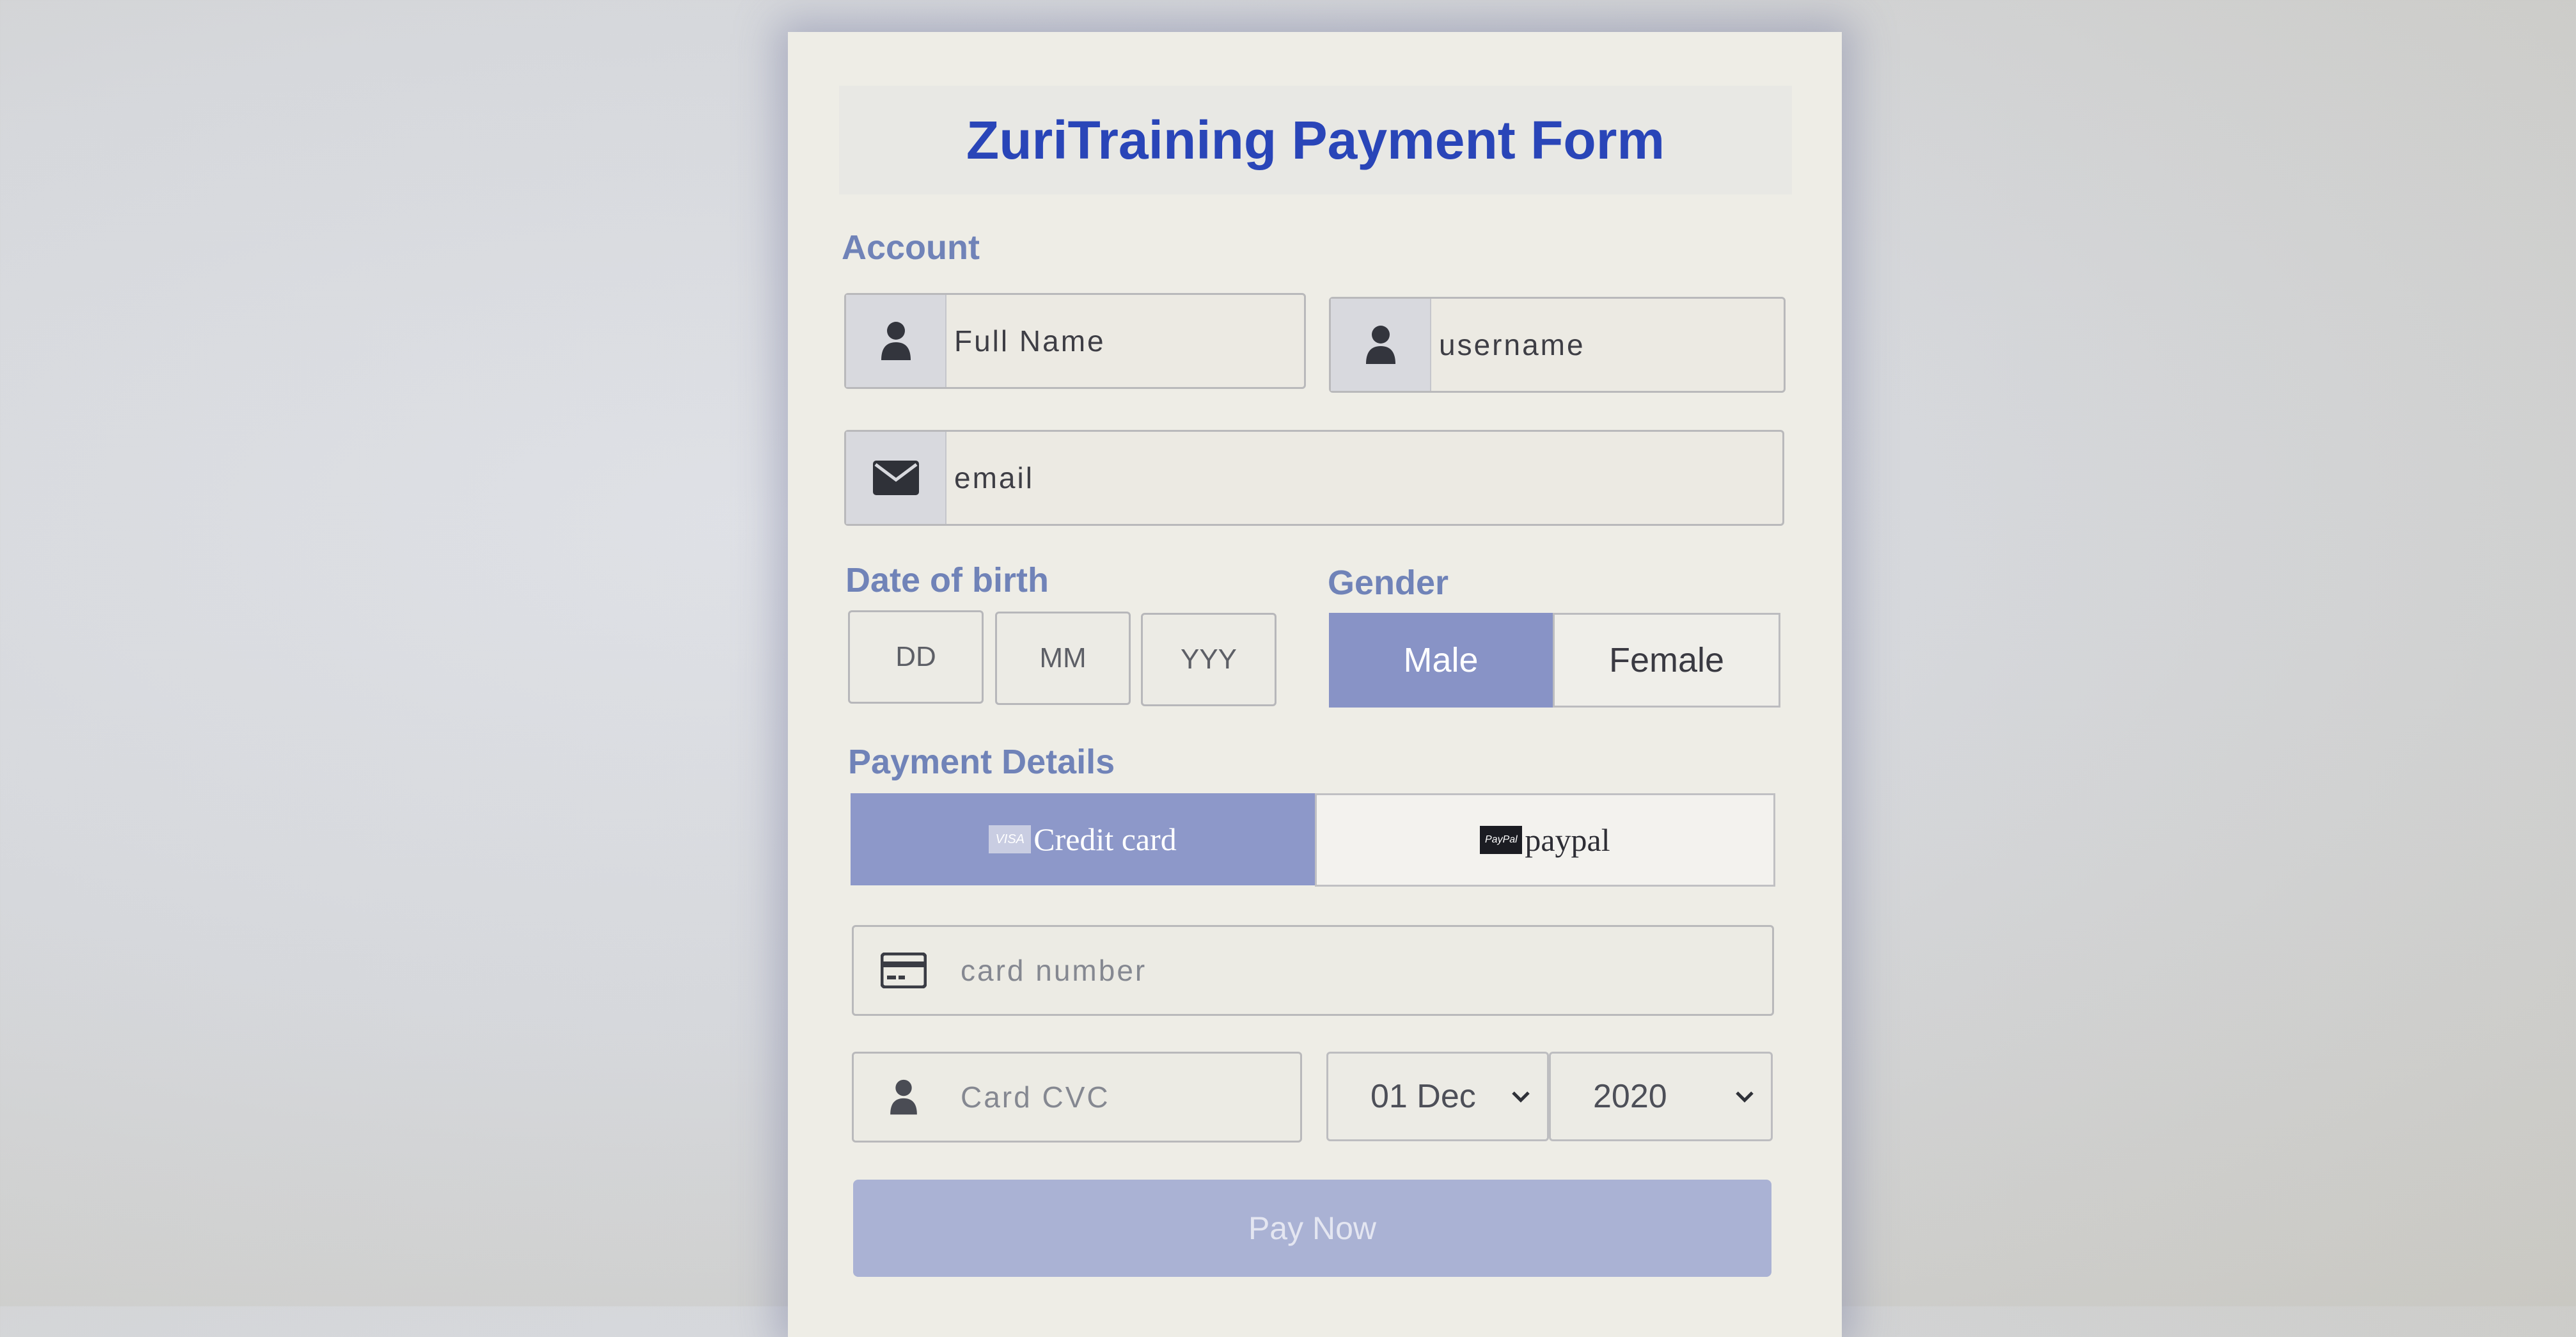 This screenshot has width=2576, height=1337. I want to click on visa-badge-icon: VISA, so click(1010, 839).